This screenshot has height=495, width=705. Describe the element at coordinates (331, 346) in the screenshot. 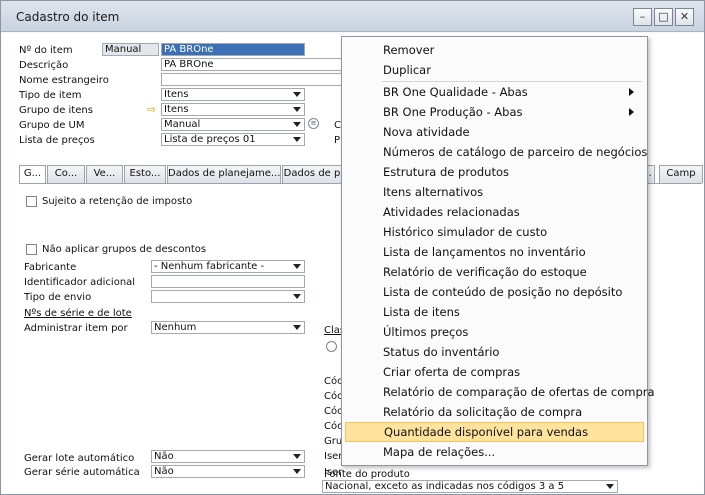

I see `partial-radio` at that location.